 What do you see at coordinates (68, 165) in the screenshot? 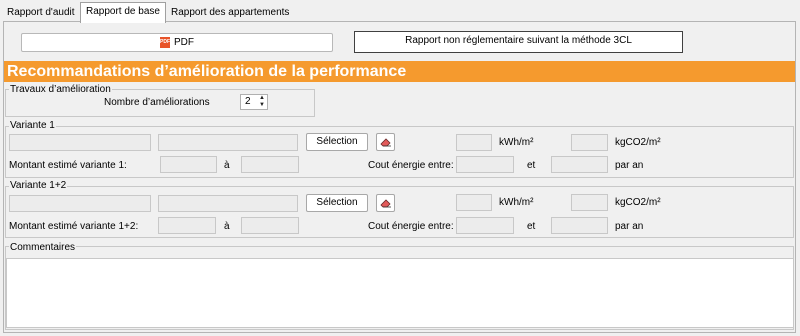
I see `variante1-montant-label: Montant estimé variante 1:` at bounding box center [68, 165].